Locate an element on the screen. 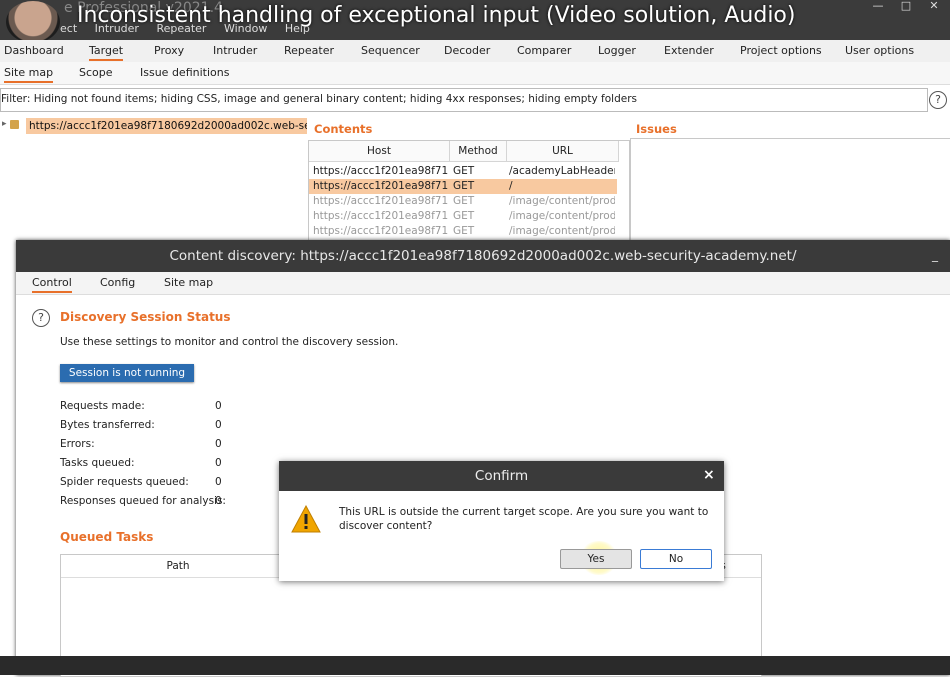 This screenshot has width=950, height=677. tab-user-options: User options is located at coordinates (879, 50).